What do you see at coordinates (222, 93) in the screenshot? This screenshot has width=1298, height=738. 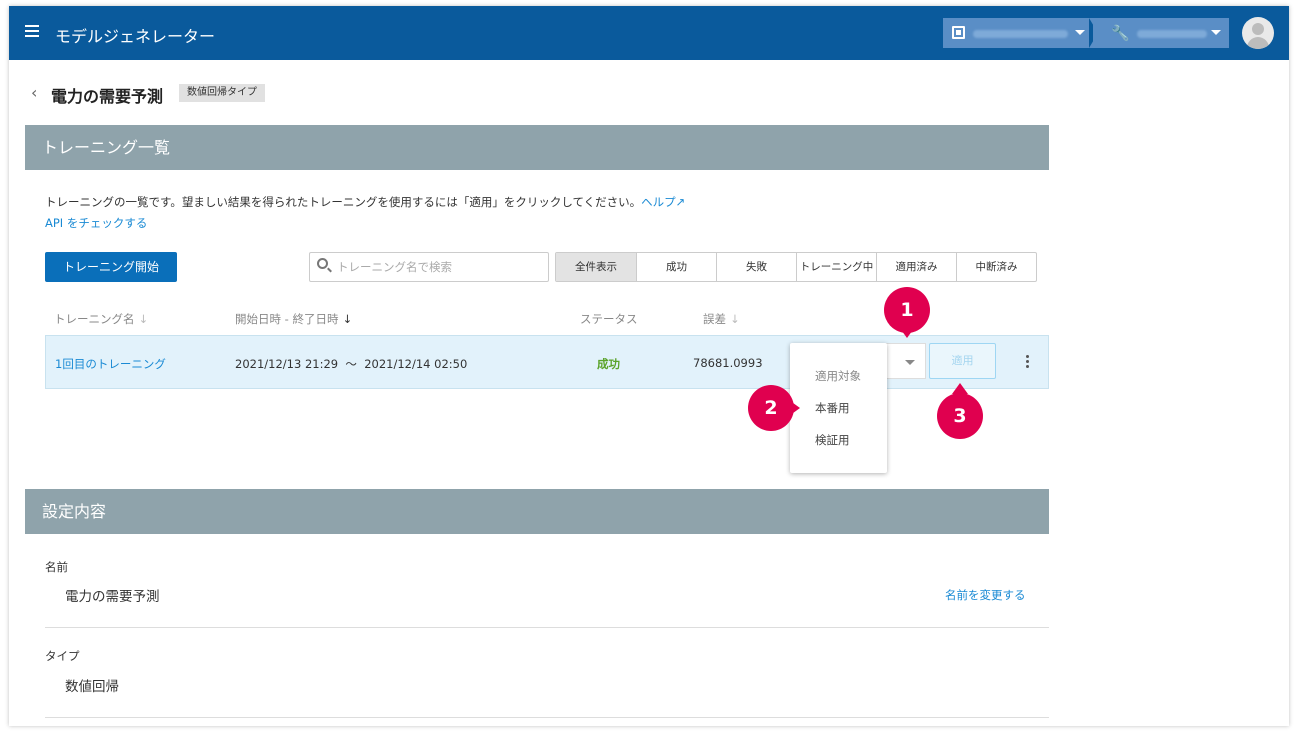 I see `type-badge: 数値回帰タイプ` at bounding box center [222, 93].